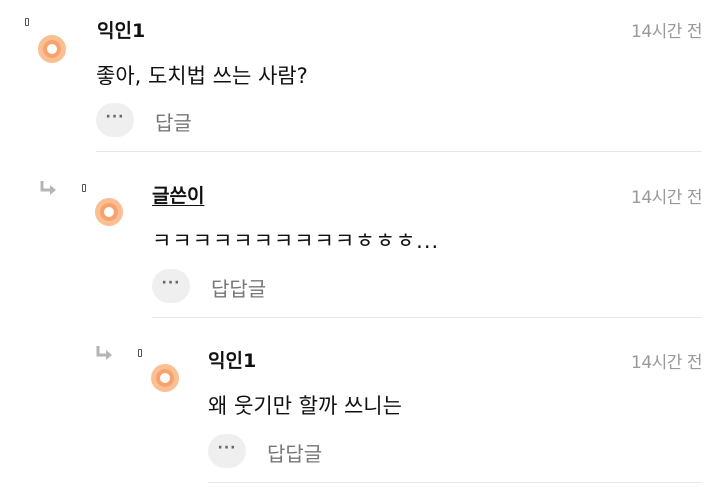 Image resolution: width=720 pixels, height=487 pixels. Describe the element at coordinates (173, 121) in the screenshot. I see `reply-button: 답글` at that location.